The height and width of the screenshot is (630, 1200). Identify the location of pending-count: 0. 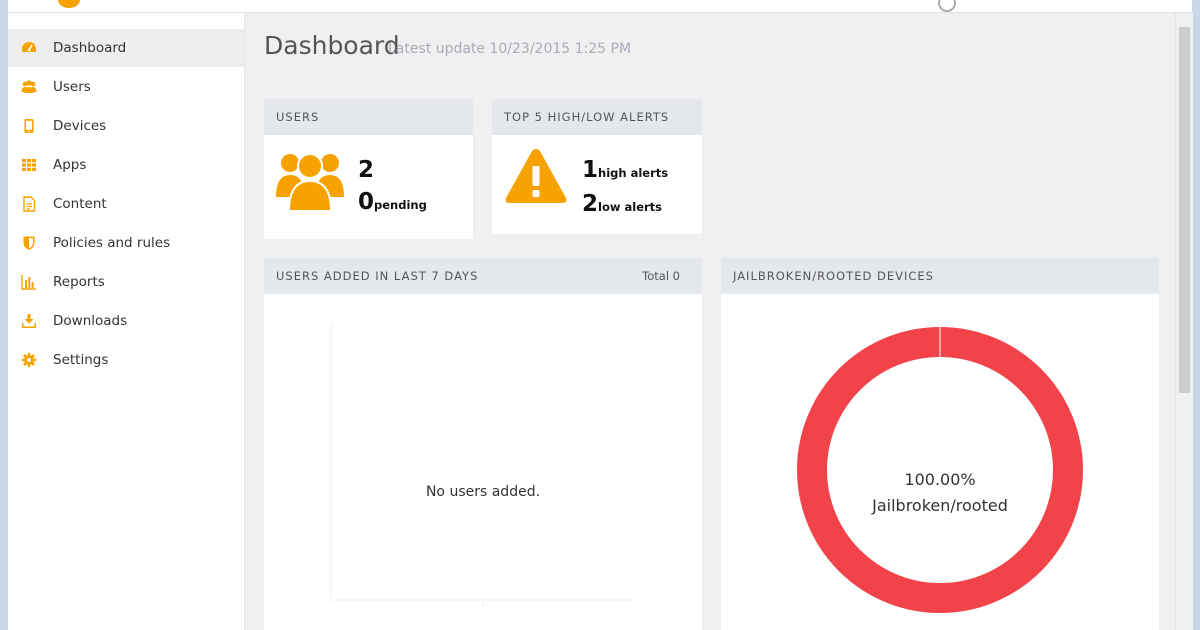
(366, 202).